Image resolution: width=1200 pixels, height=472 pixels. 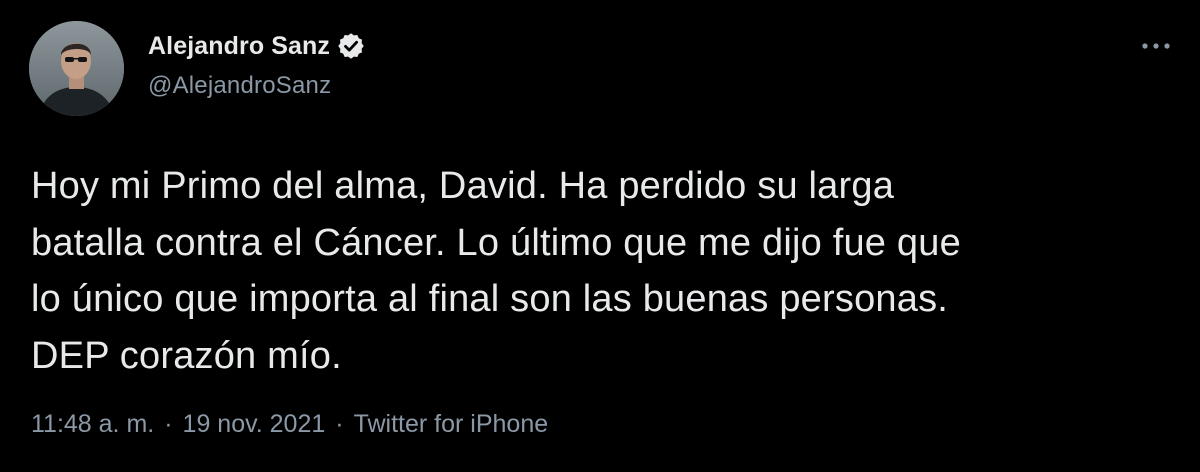 What do you see at coordinates (92, 424) in the screenshot?
I see `tweet-time: 11:48 a. m.` at bounding box center [92, 424].